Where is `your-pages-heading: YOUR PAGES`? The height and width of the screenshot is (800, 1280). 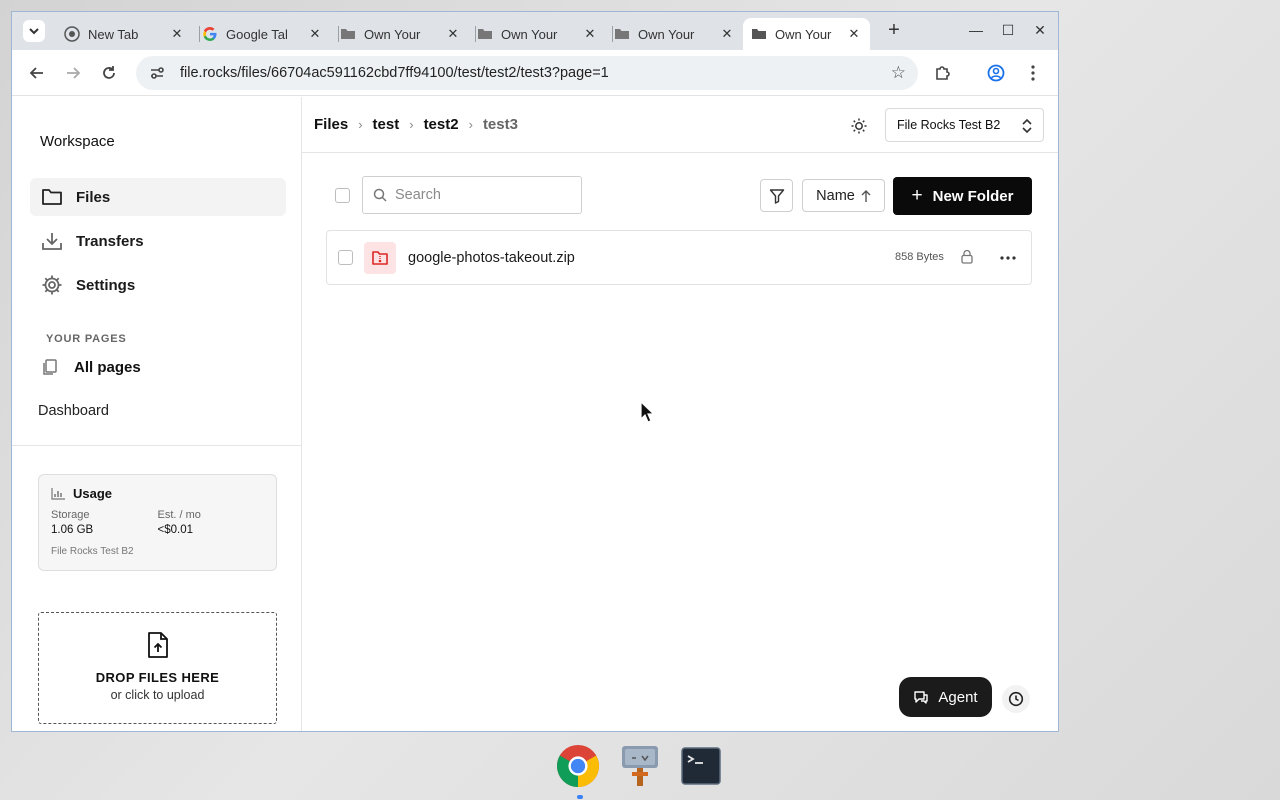
your-pages-heading: YOUR PAGES is located at coordinates (86, 339).